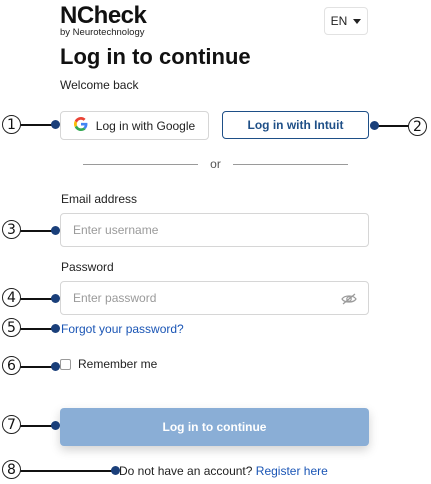 Image resolution: width=431 pixels, height=484 pixels. Describe the element at coordinates (118, 364) in the screenshot. I see `remember-me-label: Remember me` at that location.